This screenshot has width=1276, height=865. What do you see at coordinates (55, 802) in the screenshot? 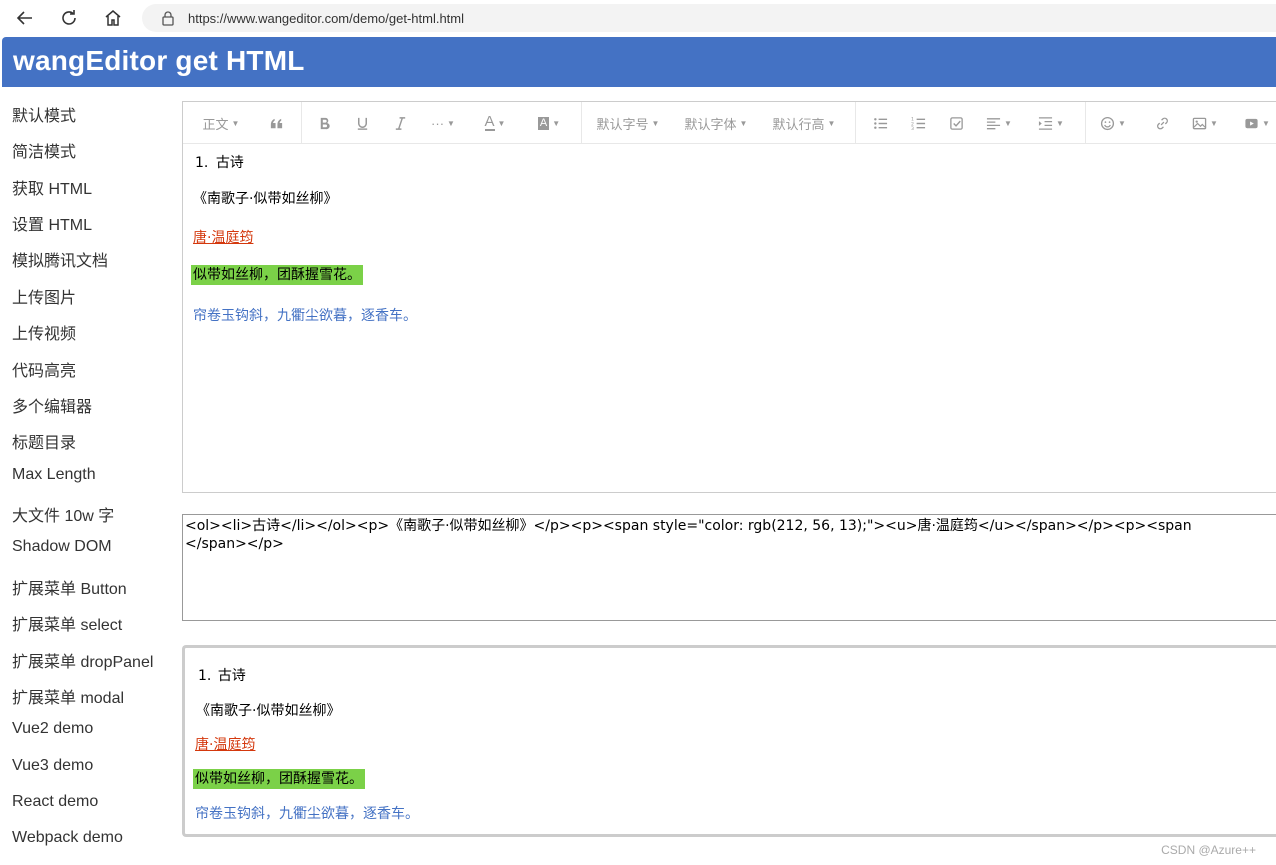
I see `sidebar-item-react-demo: React demo` at bounding box center [55, 802].